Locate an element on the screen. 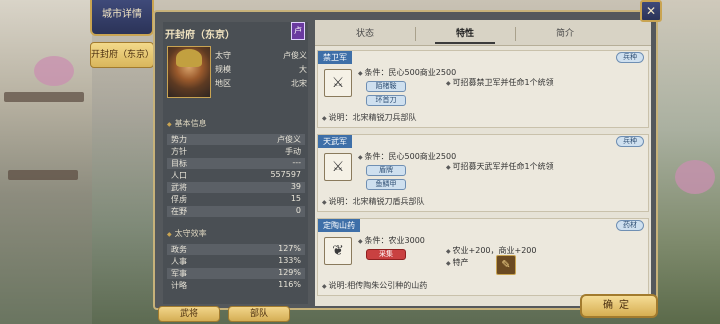  card-note: 说明：北宋精锐刀兵部队 is located at coordinates (369, 117).